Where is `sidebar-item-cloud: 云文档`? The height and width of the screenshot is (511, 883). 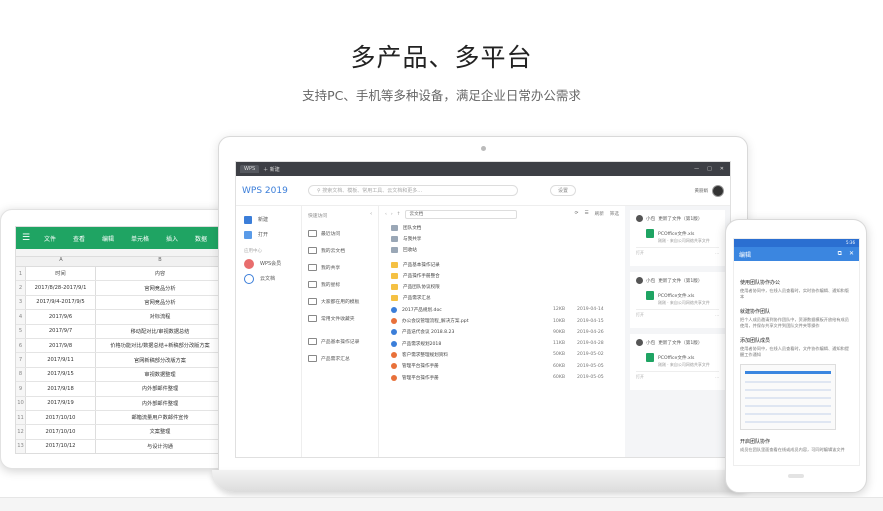
sidebar-item-cloud: 云文档 is located at coordinates (268, 278).